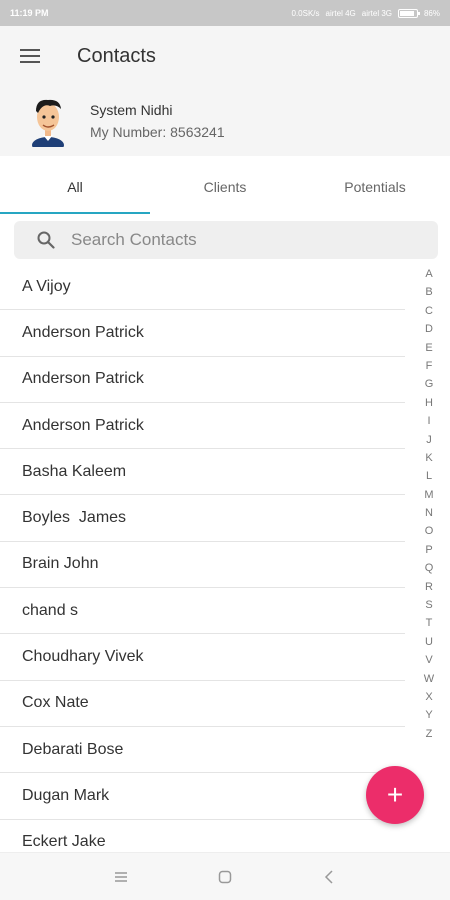 This screenshot has height=900, width=450. What do you see at coordinates (46, 240) in the screenshot?
I see `search-icon` at bounding box center [46, 240].